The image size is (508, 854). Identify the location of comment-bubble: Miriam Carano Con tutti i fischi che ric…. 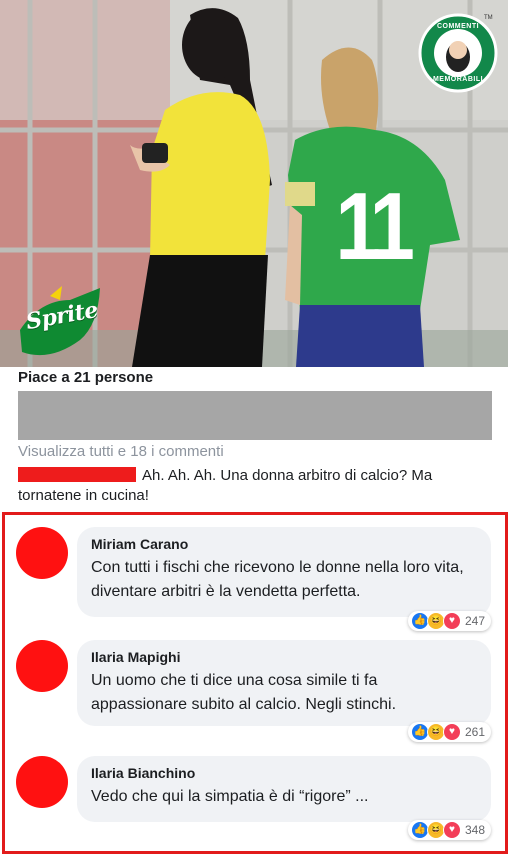
(284, 572).